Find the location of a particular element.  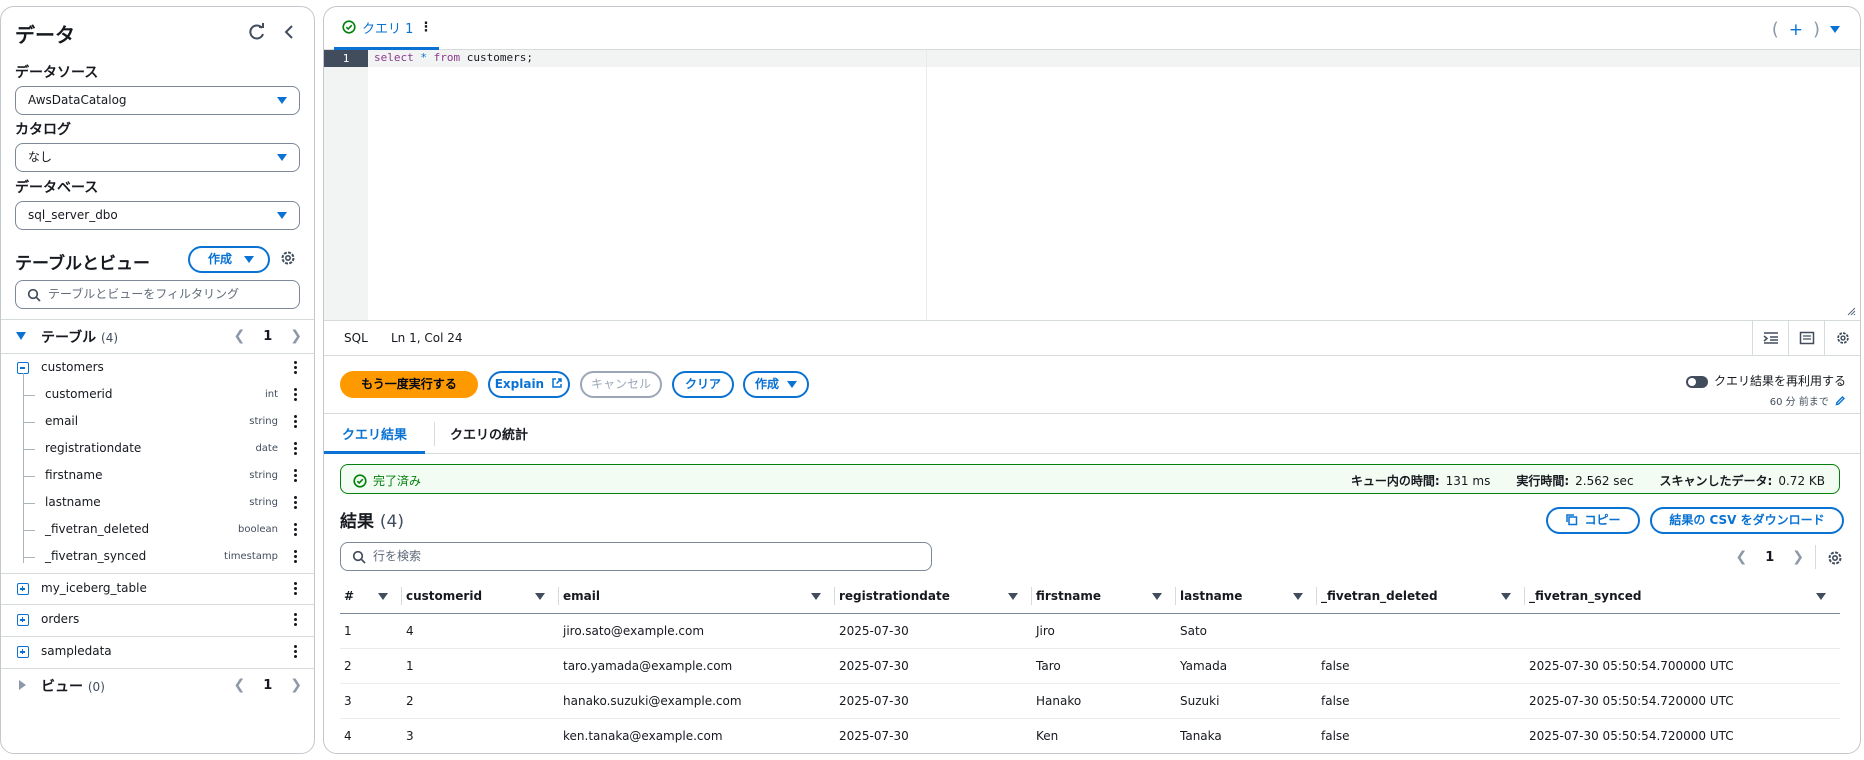

panel-icon is located at coordinates (1806, 338).